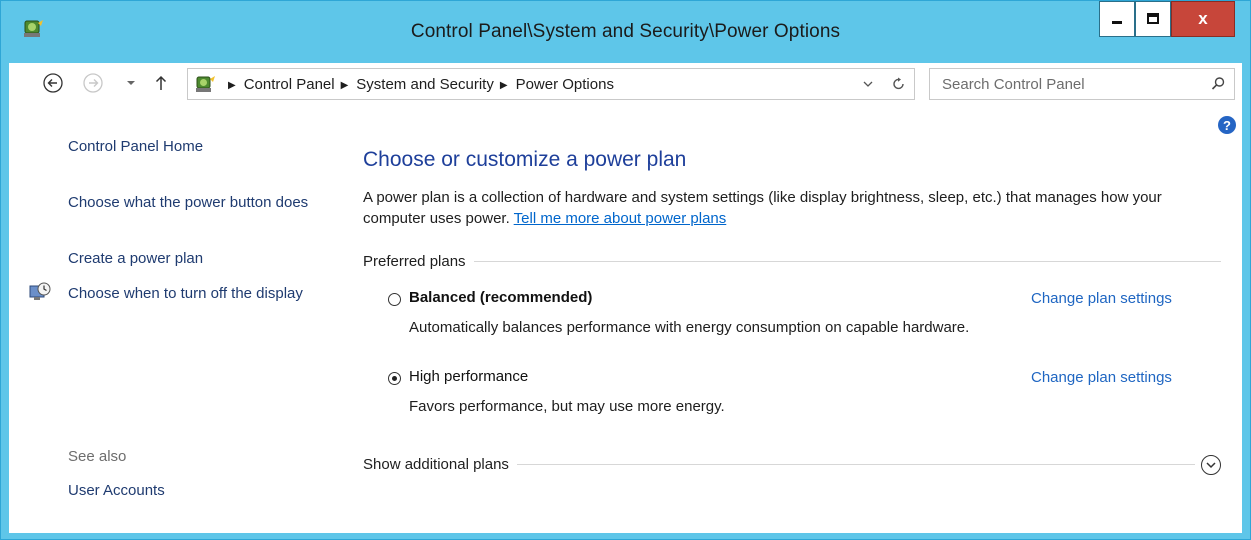 The height and width of the screenshot is (540, 1251). I want to click on balanced-plan-name: Balanced (recommended), so click(500, 297).